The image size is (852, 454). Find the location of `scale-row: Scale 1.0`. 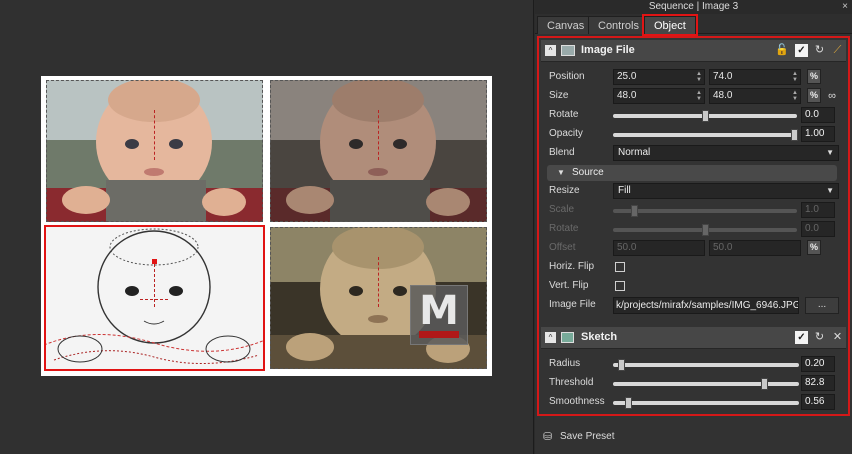

scale-row: Scale 1.0 is located at coordinates (696, 210).